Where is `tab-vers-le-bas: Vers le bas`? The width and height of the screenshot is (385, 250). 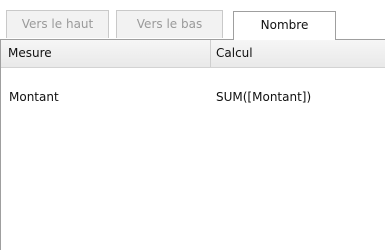
tab-vers-le-bas: Vers le bas is located at coordinates (169, 24).